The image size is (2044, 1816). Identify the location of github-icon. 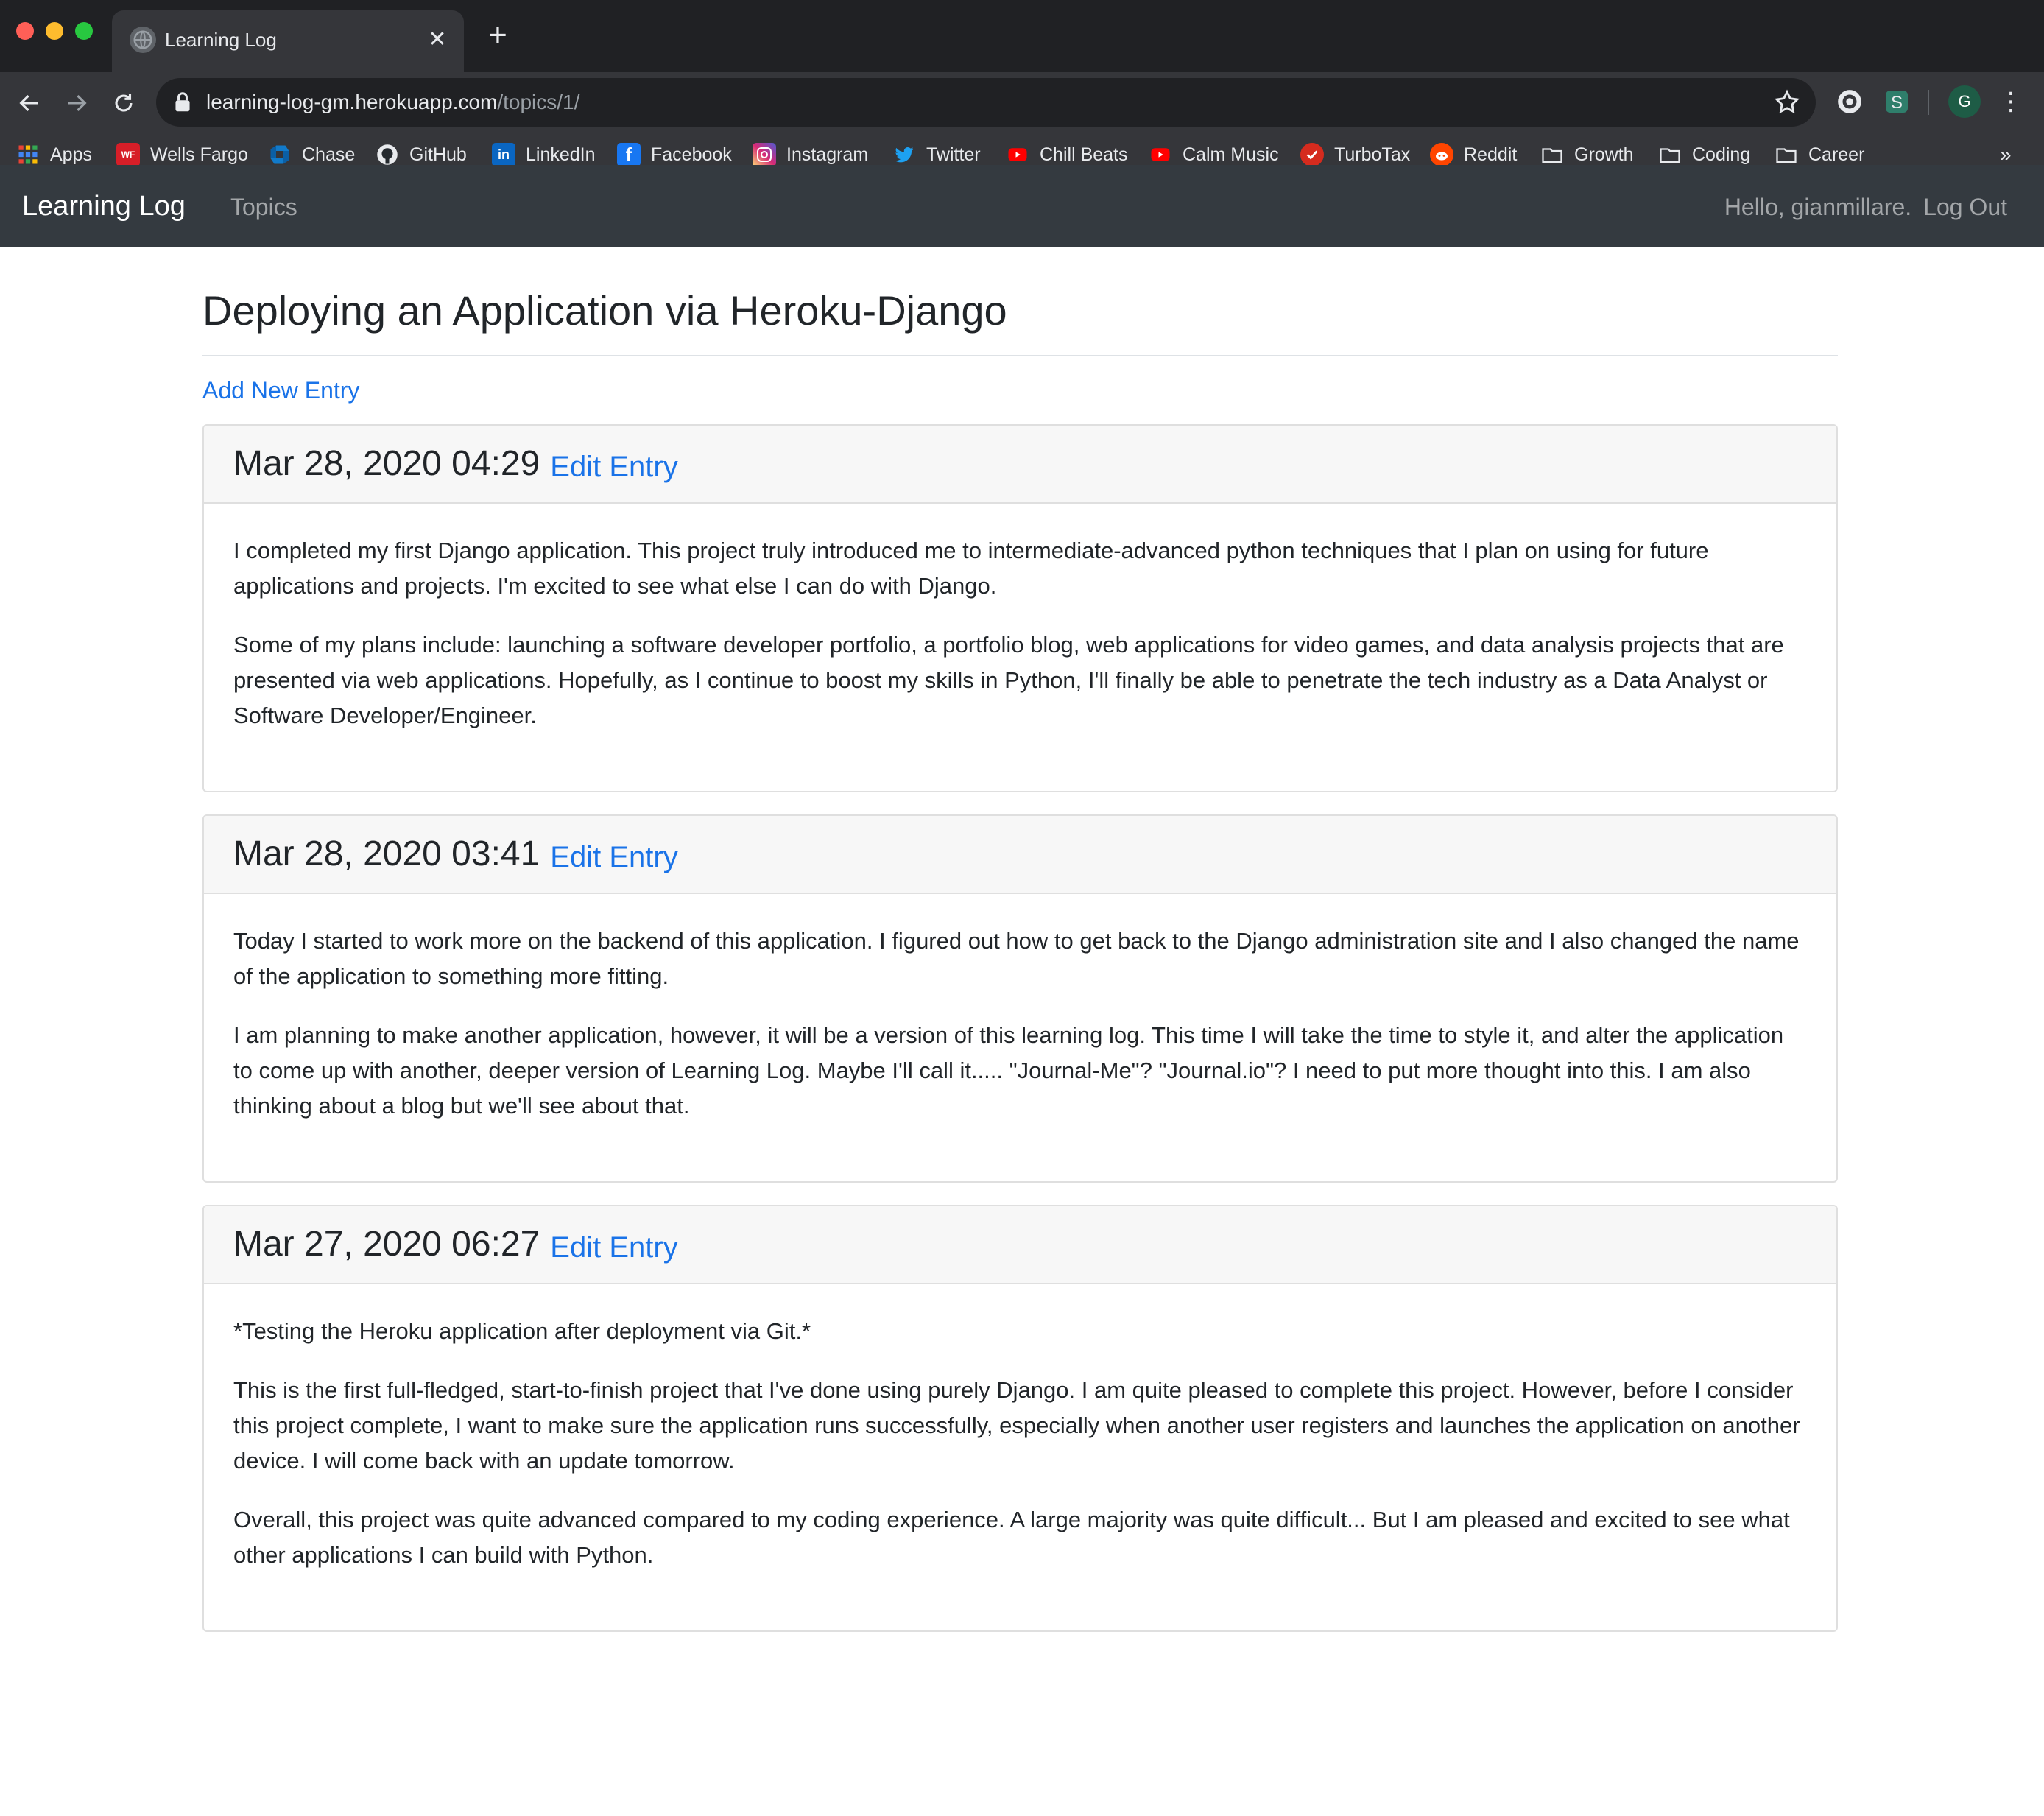
(388, 154).